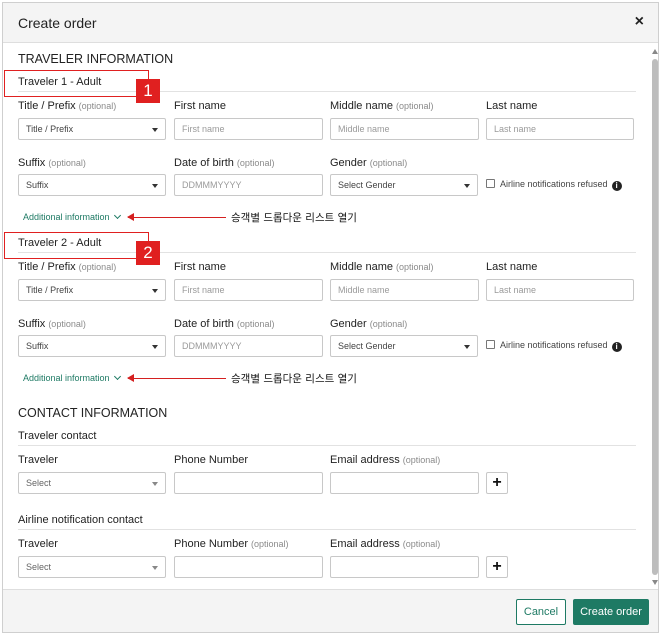 This screenshot has width=661, height=635. What do you see at coordinates (148, 91) in the screenshot?
I see `annotation-badge-1: 1` at bounding box center [148, 91].